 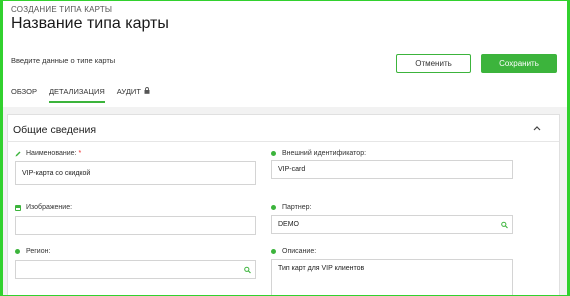 I want to click on tab-audit-label: АУДИТ, so click(x=128, y=91).